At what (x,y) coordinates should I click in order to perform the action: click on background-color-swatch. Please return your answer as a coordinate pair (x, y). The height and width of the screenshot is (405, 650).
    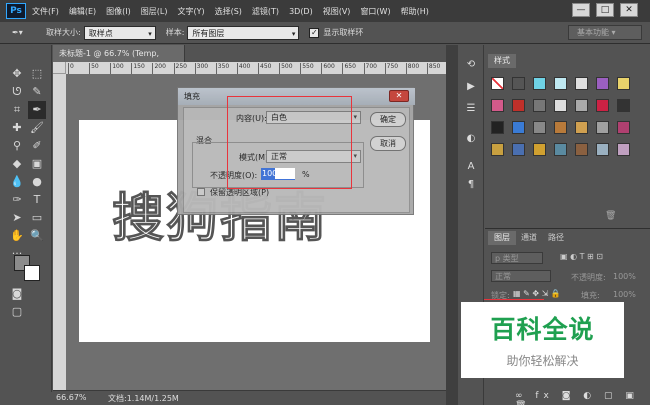
    Looking at the image, I should click on (32, 273).